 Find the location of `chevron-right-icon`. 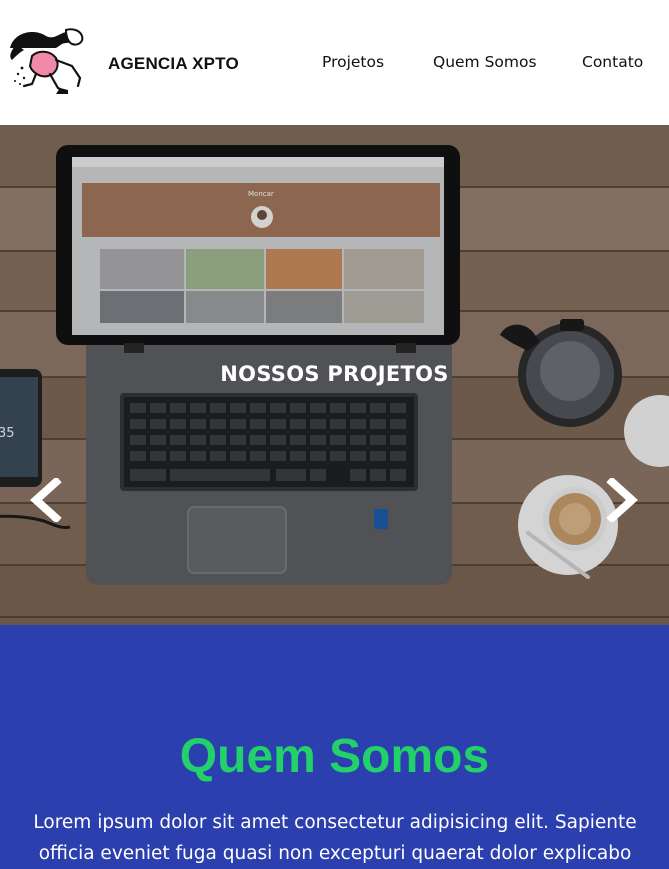

chevron-right-icon is located at coordinates (622, 500).